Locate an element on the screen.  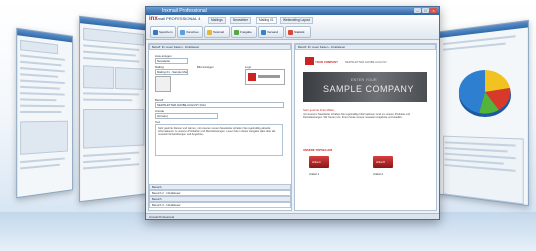
preview-button: Vorschau is located at coordinates (190, 32).